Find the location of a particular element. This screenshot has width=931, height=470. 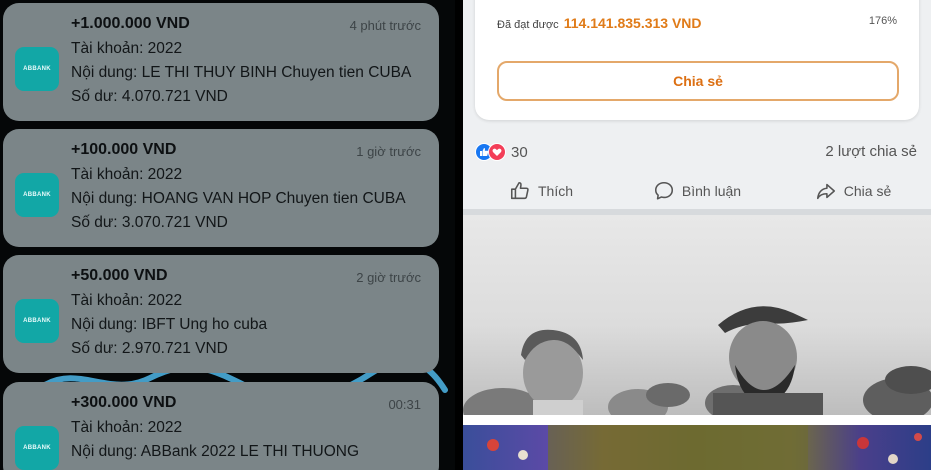

crowd-photo-illustration is located at coordinates (704, 447).